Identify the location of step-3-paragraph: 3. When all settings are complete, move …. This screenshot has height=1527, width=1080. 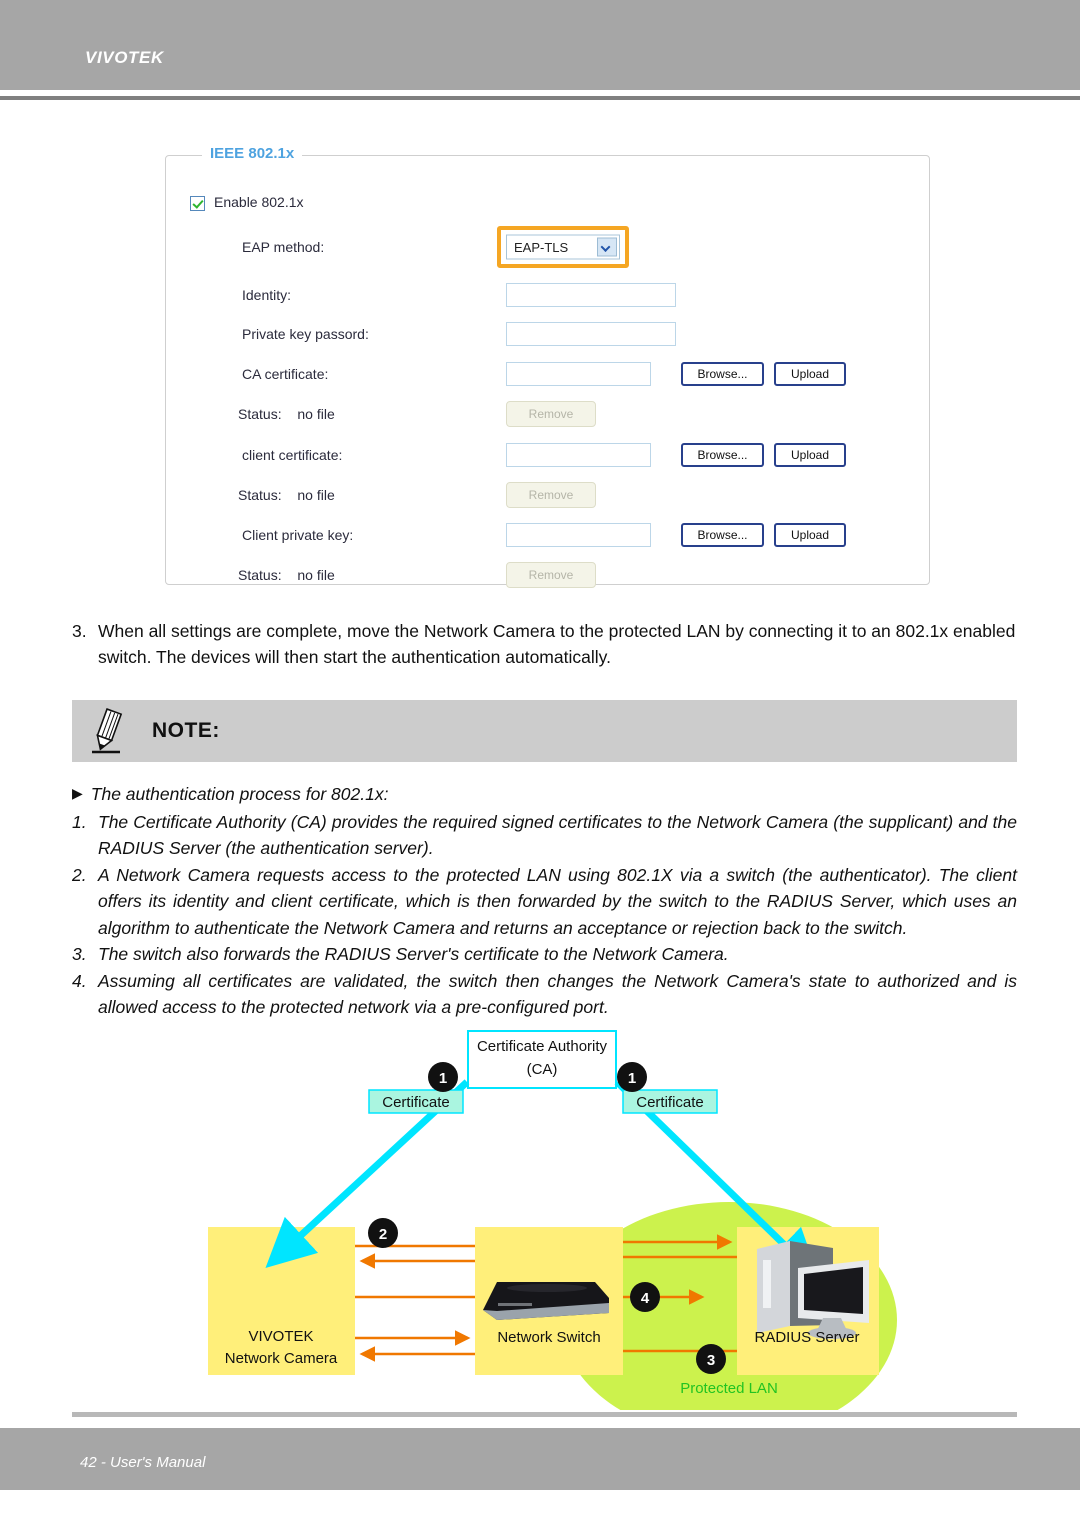
(544, 644).